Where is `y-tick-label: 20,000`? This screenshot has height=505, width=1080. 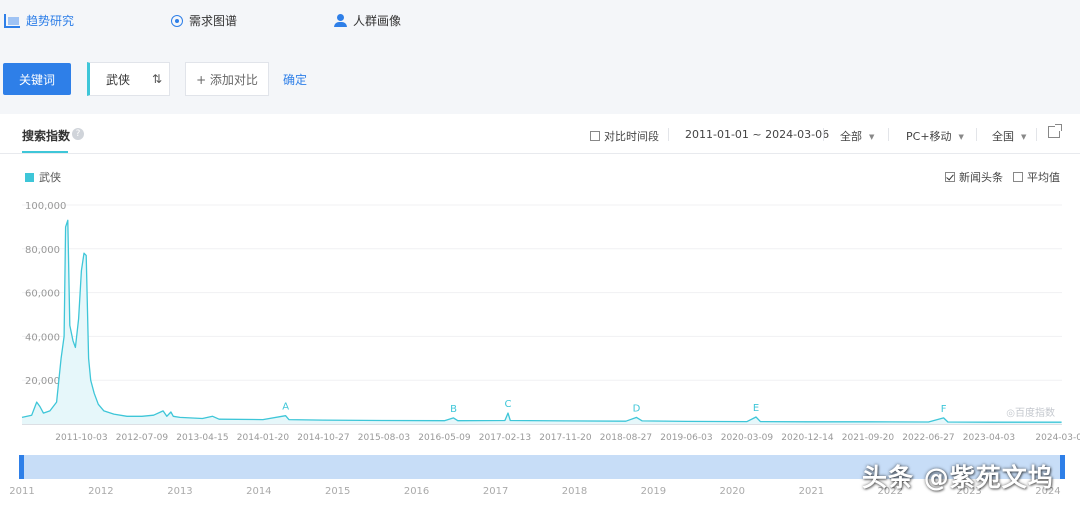 y-tick-label: 20,000 is located at coordinates (42, 381).